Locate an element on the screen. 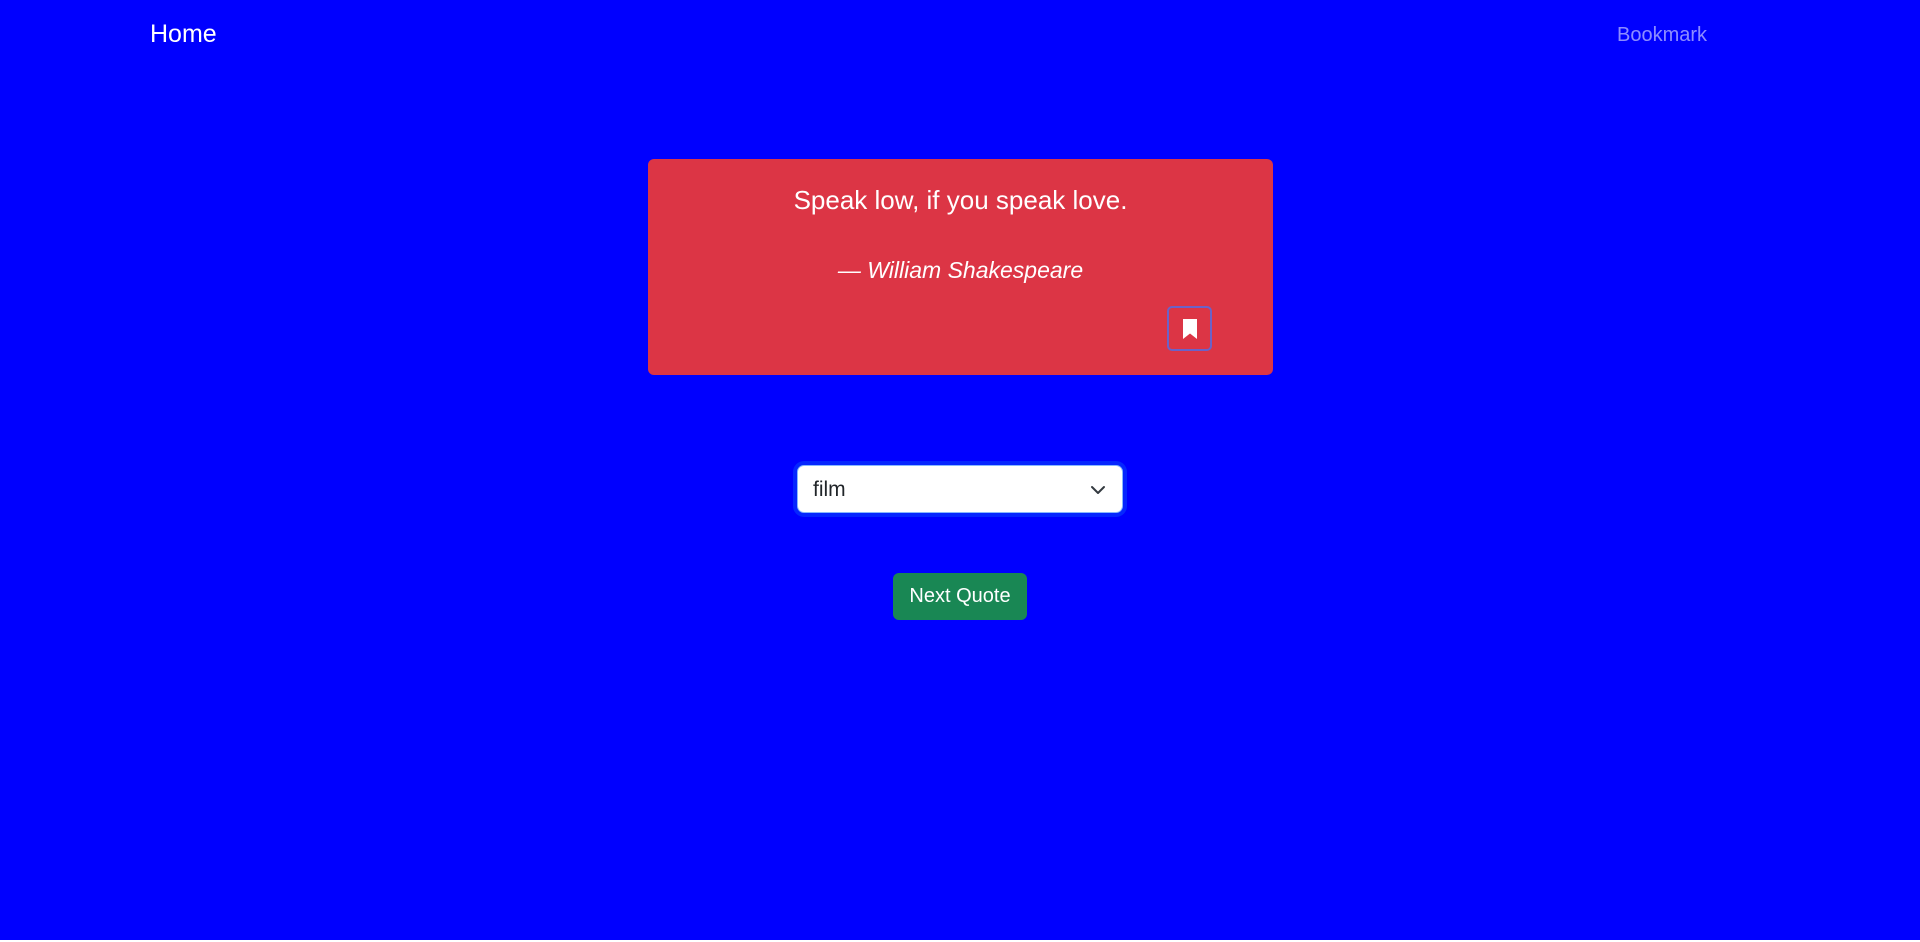  nav-bookmark-link: Bookmark is located at coordinates (1662, 35).